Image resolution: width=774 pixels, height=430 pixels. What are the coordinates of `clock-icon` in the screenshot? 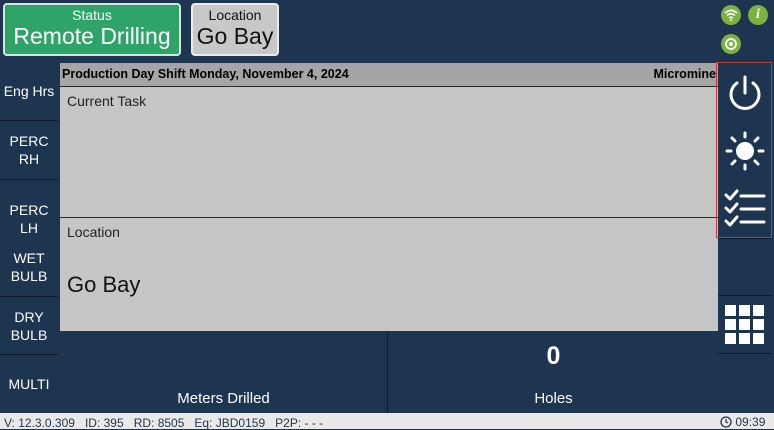 It's located at (726, 422).